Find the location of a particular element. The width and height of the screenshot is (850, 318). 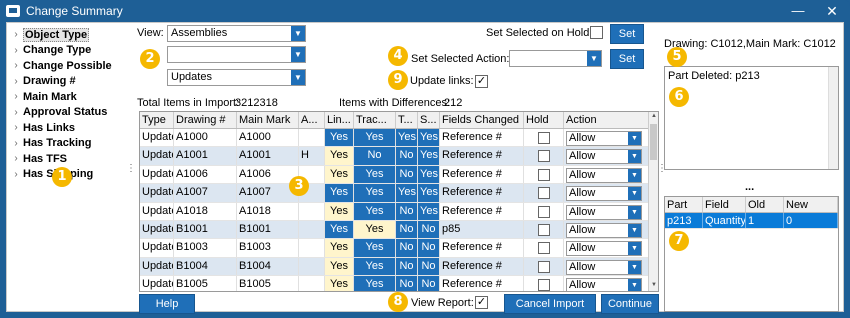

detail-scrollbar is located at coordinates (833, 118).